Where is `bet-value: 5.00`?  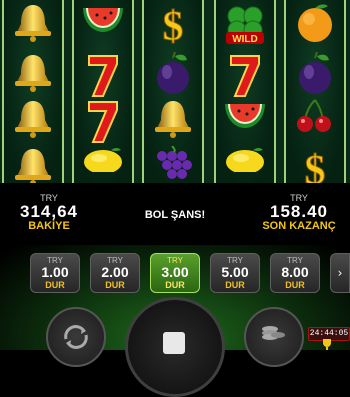
bet-value: 5.00 is located at coordinates (235, 272).